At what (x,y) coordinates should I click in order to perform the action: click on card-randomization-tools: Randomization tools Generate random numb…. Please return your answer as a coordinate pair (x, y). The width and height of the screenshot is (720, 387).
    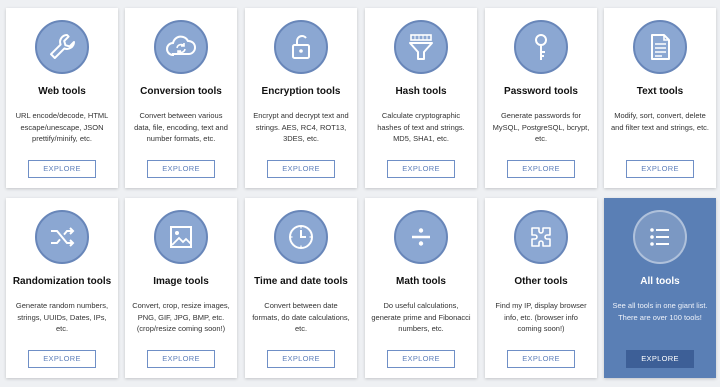
    Looking at the image, I should click on (62, 288).